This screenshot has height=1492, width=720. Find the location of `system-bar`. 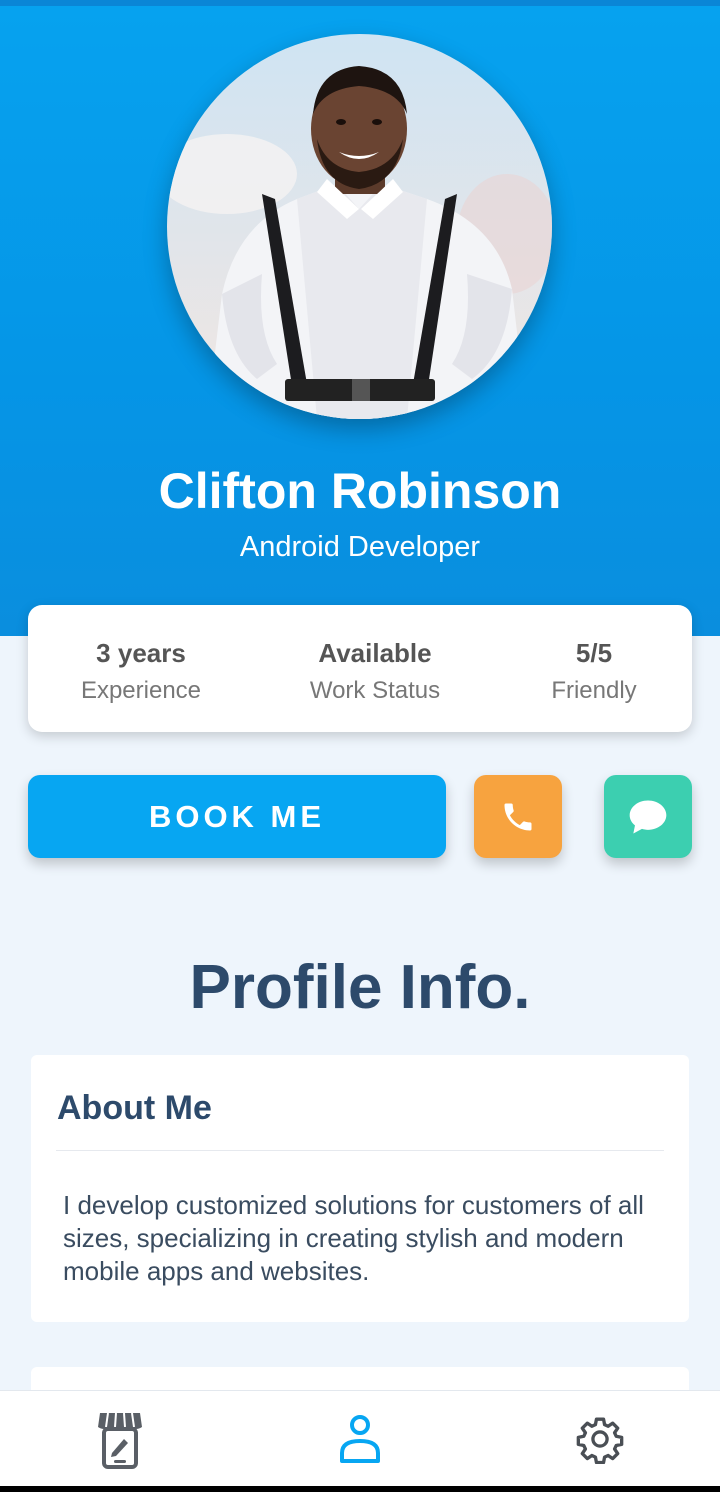

system-bar is located at coordinates (360, 1489).